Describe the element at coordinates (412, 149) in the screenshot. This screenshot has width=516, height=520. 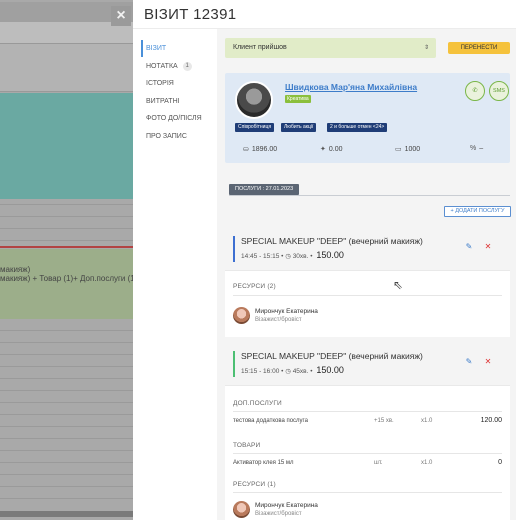
I see `stat-deposit-value: 1000` at that location.